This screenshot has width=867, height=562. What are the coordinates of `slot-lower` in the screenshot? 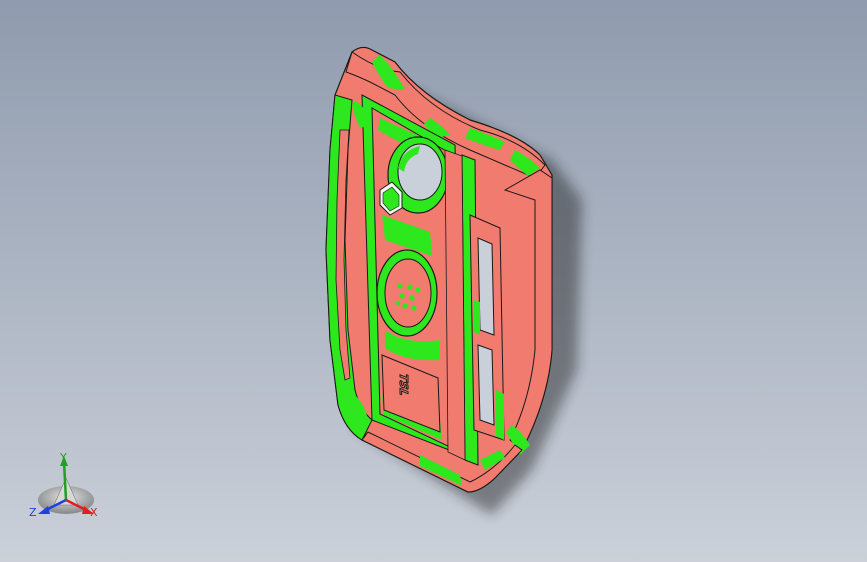 It's located at (486, 385).